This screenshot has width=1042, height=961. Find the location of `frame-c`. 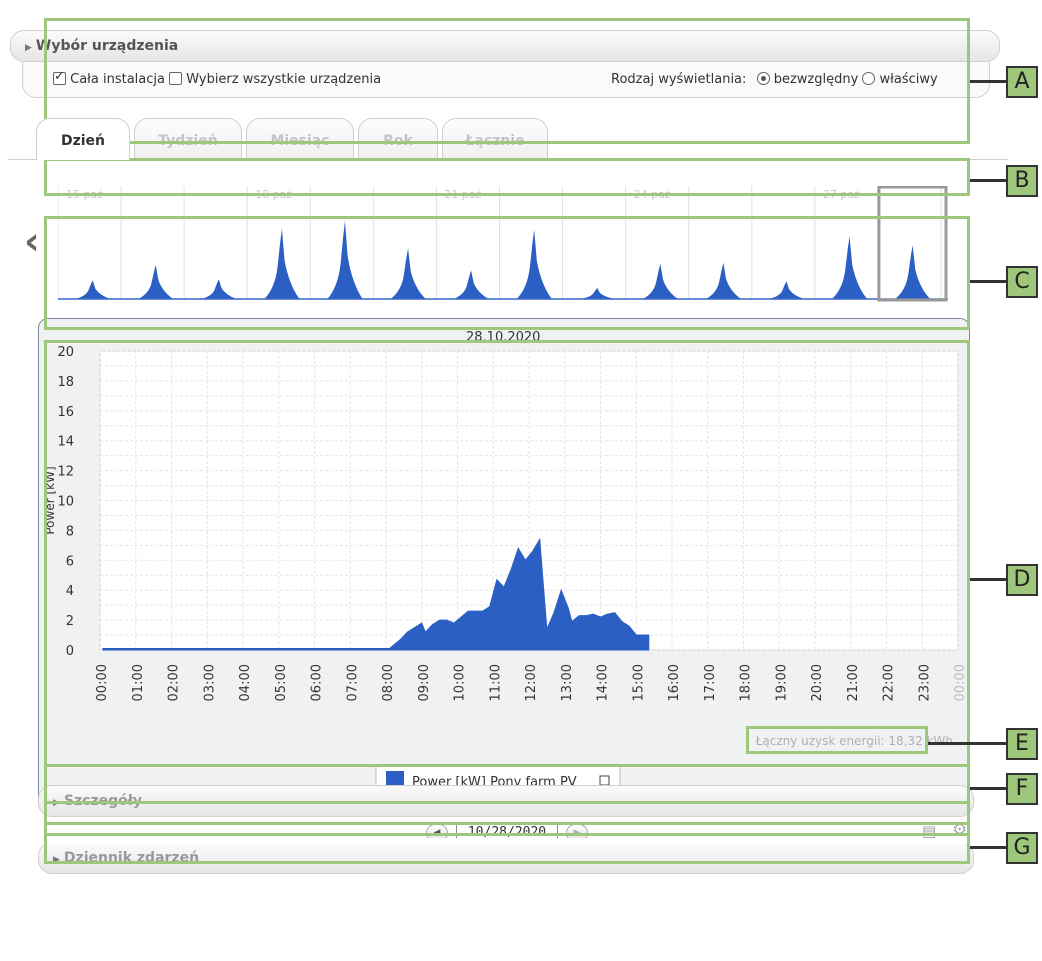

frame-c is located at coordinates (507, 273).